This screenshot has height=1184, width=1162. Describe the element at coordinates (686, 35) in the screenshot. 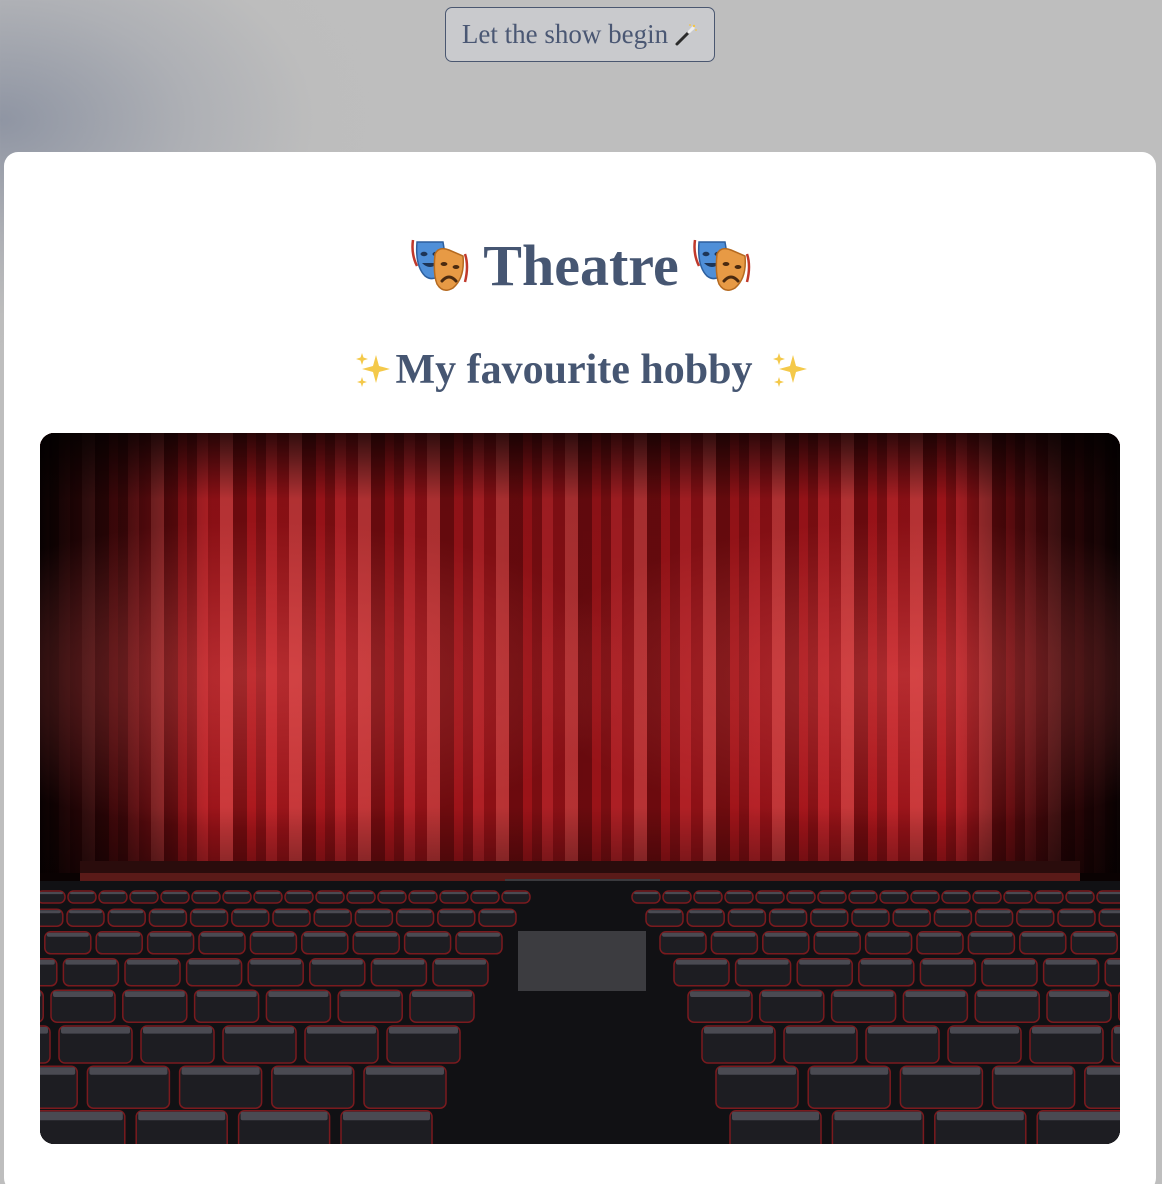

I see `magic-wand-icon` at that location.